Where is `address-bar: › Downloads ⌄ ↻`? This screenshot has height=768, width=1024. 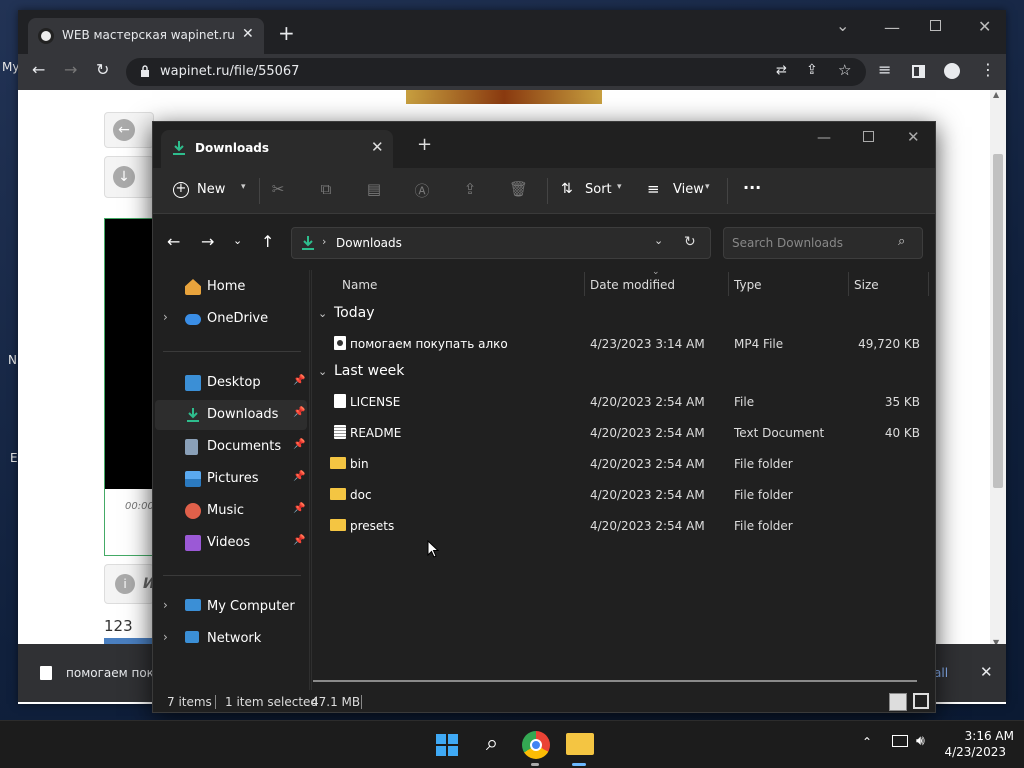 address-bar: › Downloads ⌄ ↻ is located at coordinates (501, 243).